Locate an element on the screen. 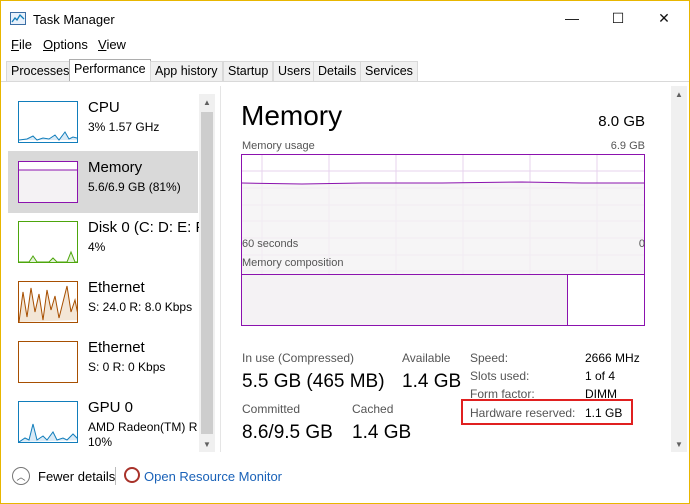  time-axis-label: 60 seconds is located at coordinates (270, 244).